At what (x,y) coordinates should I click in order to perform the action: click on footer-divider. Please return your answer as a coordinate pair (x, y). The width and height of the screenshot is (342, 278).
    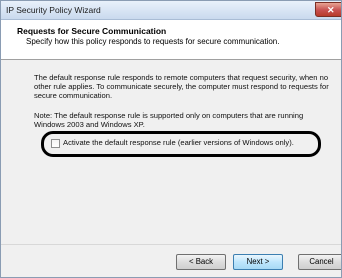
    Looking at the image, I should click on (171, 244).